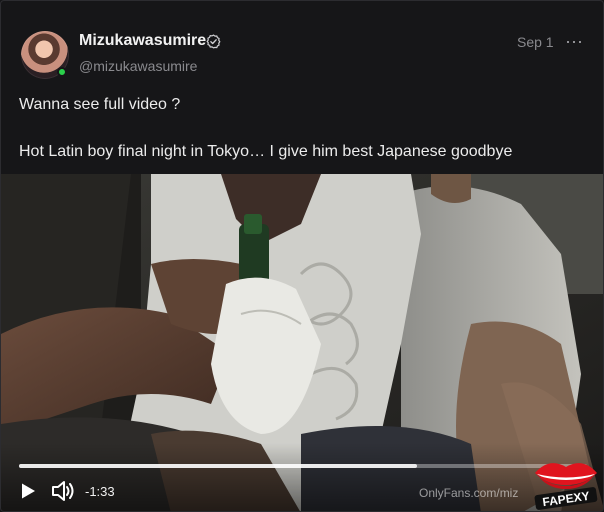  Describe the element at coordinates (138, 66) in the screenshot. I see `author-handle: @mizukawasumire` at that location.